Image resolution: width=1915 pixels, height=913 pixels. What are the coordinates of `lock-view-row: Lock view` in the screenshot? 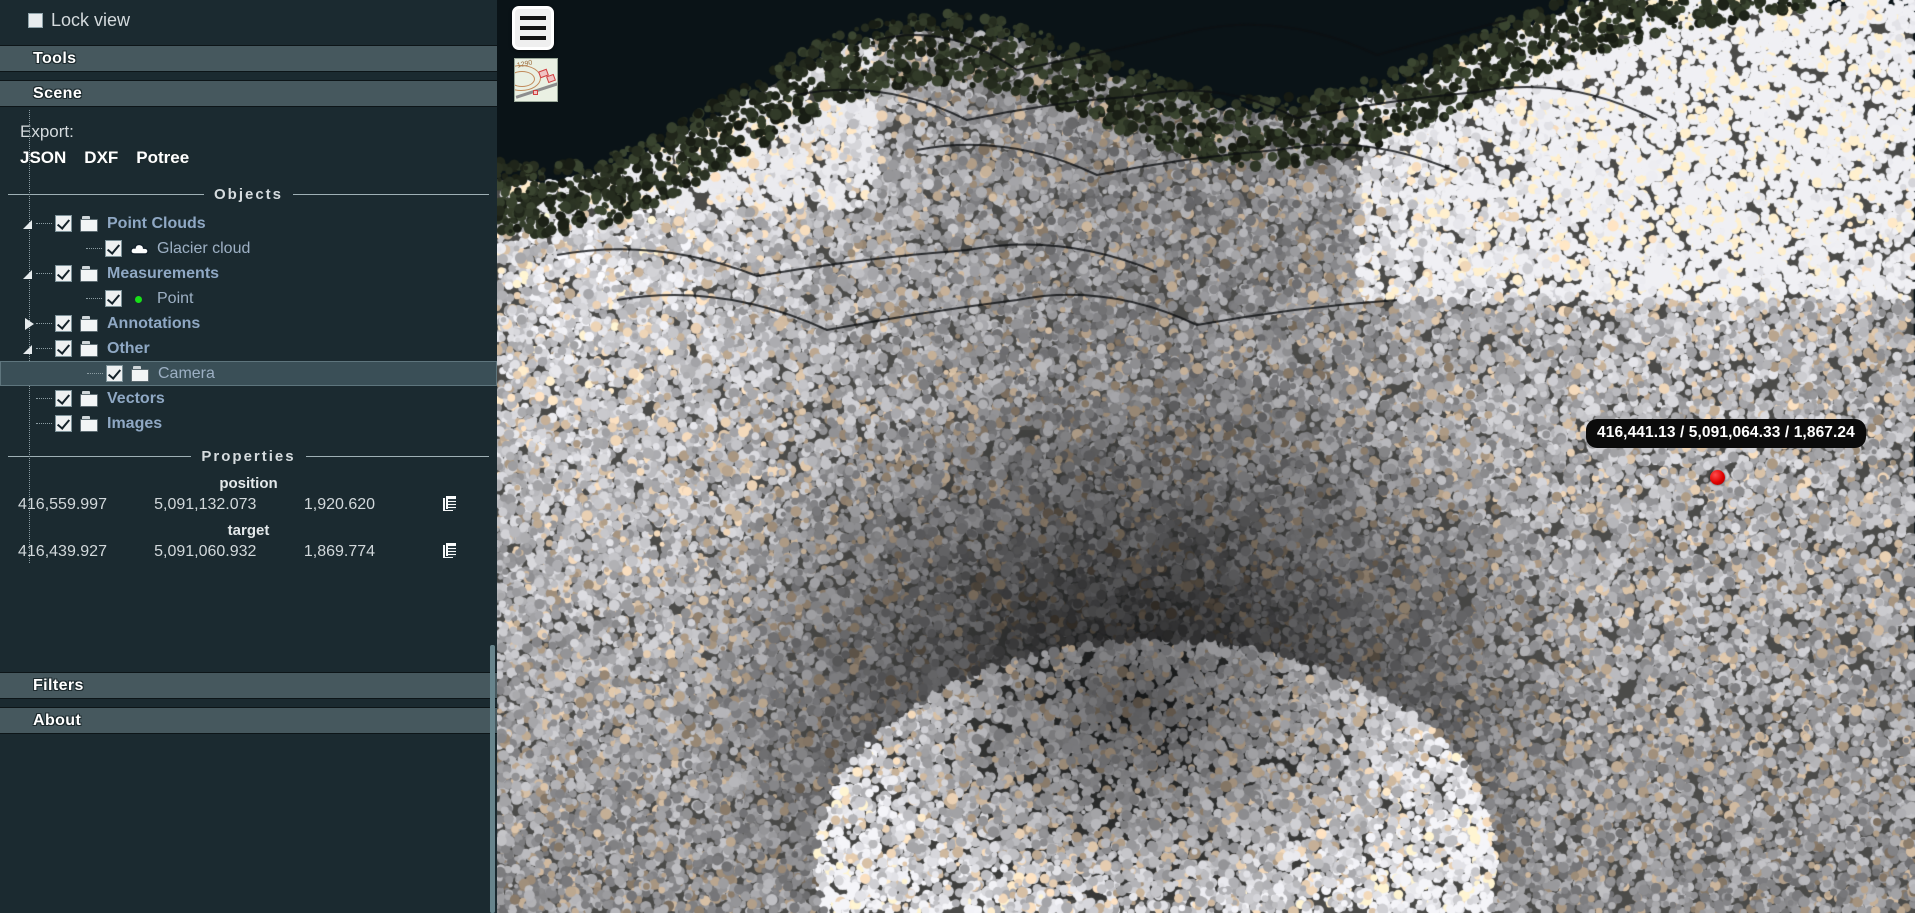 It's located at (248, 20).